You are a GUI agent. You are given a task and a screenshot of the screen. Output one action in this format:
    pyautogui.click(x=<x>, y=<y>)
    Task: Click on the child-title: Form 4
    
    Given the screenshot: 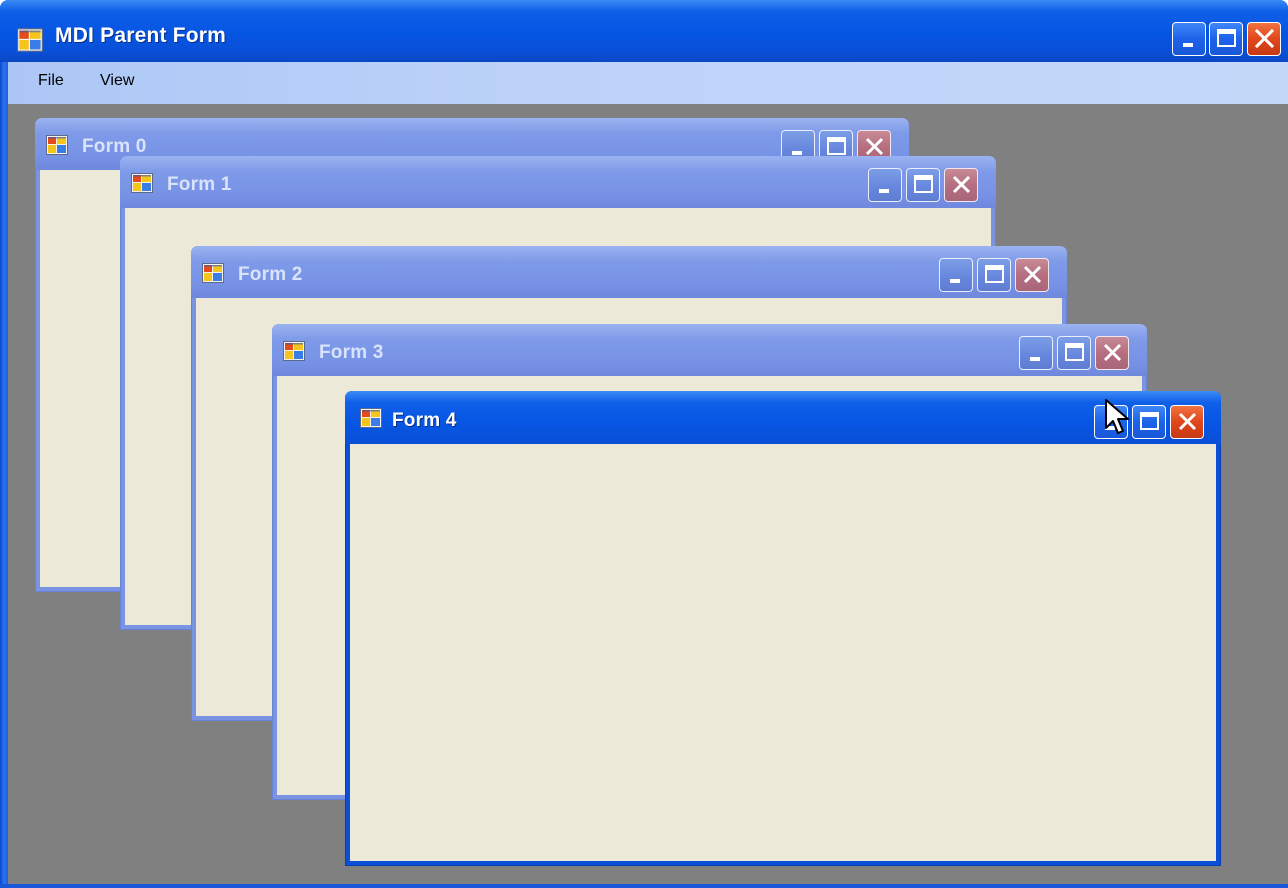 What is the action you would take?
    pyautogui.click(x=424, y=420)
    